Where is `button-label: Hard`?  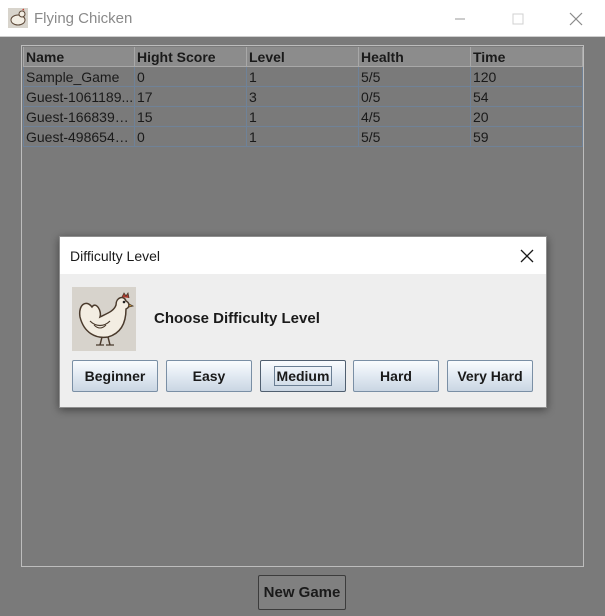
button-label: Hard is located at coordinates (396, 376).